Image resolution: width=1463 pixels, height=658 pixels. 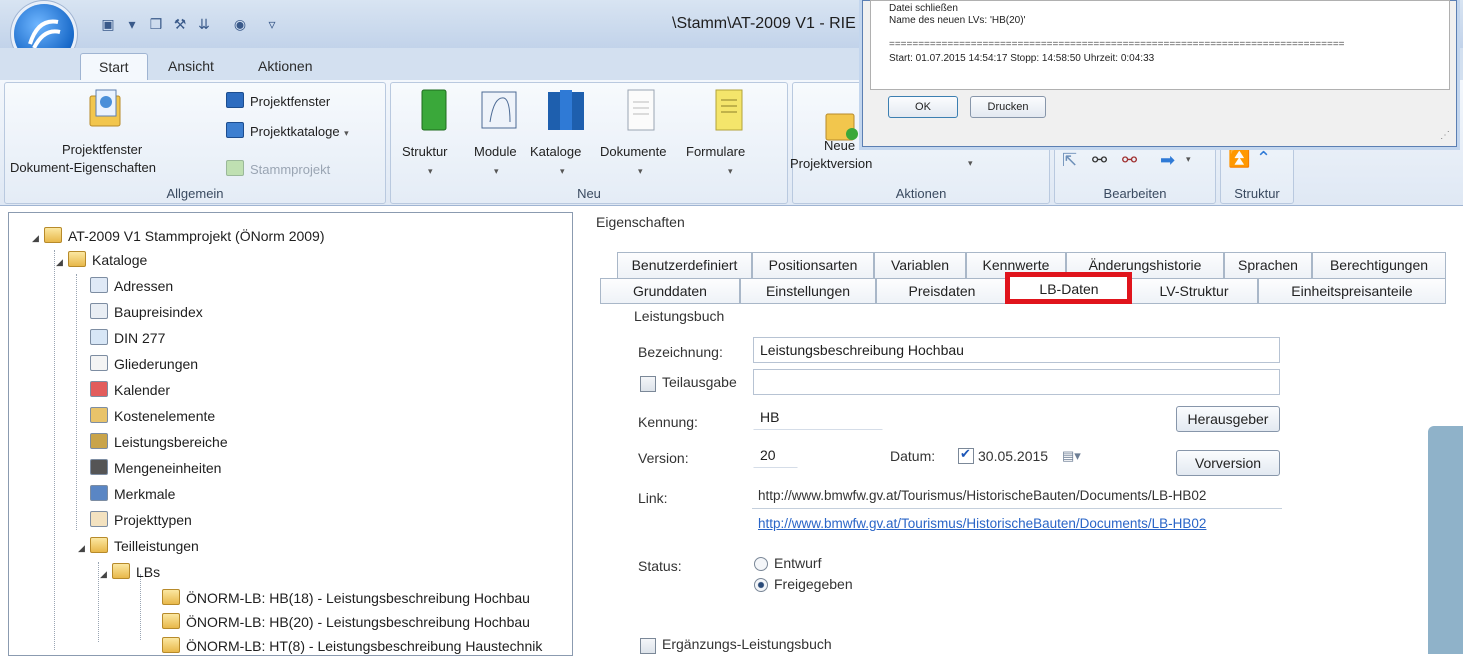 What do you see at coordinates (155, 468) in the screenshot?
I see `tree-item-mengeneinheiten: Mengeneinheiten` at bounding box center [155, 468].